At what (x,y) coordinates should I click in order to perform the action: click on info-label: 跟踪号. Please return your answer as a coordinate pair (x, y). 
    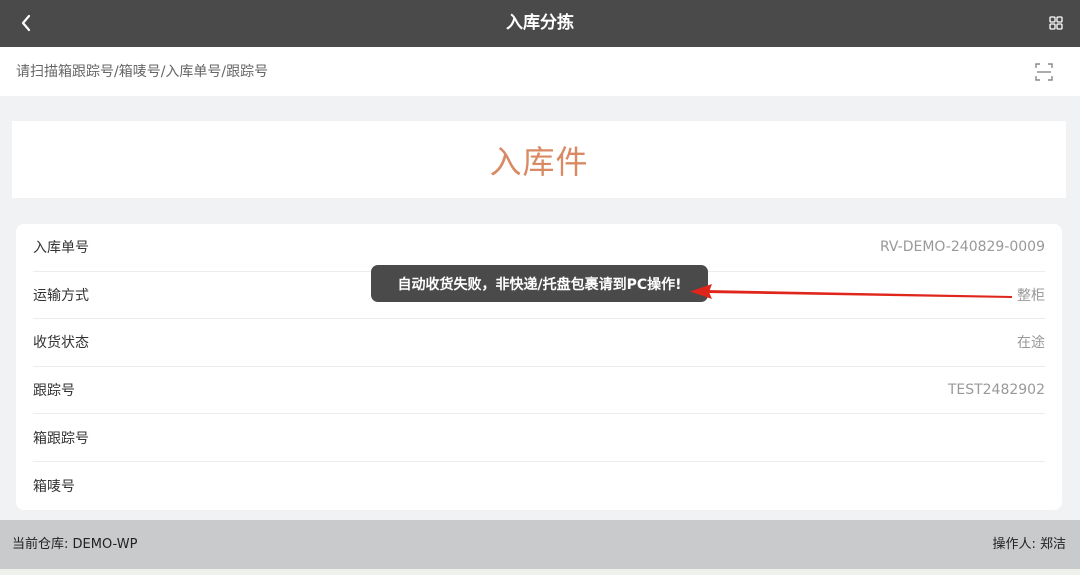
    Looking at the image, I should click on (54, 391).